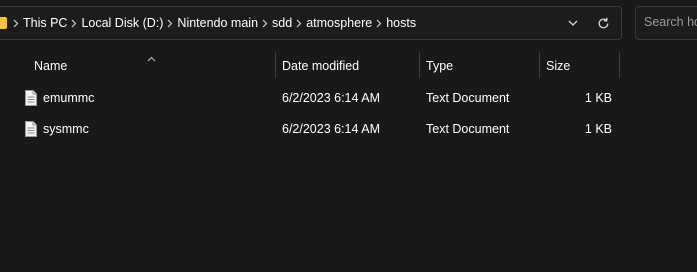 This screenshot has height=272, width=697. I want to click on column-header-name: Name, so click(50, 66).